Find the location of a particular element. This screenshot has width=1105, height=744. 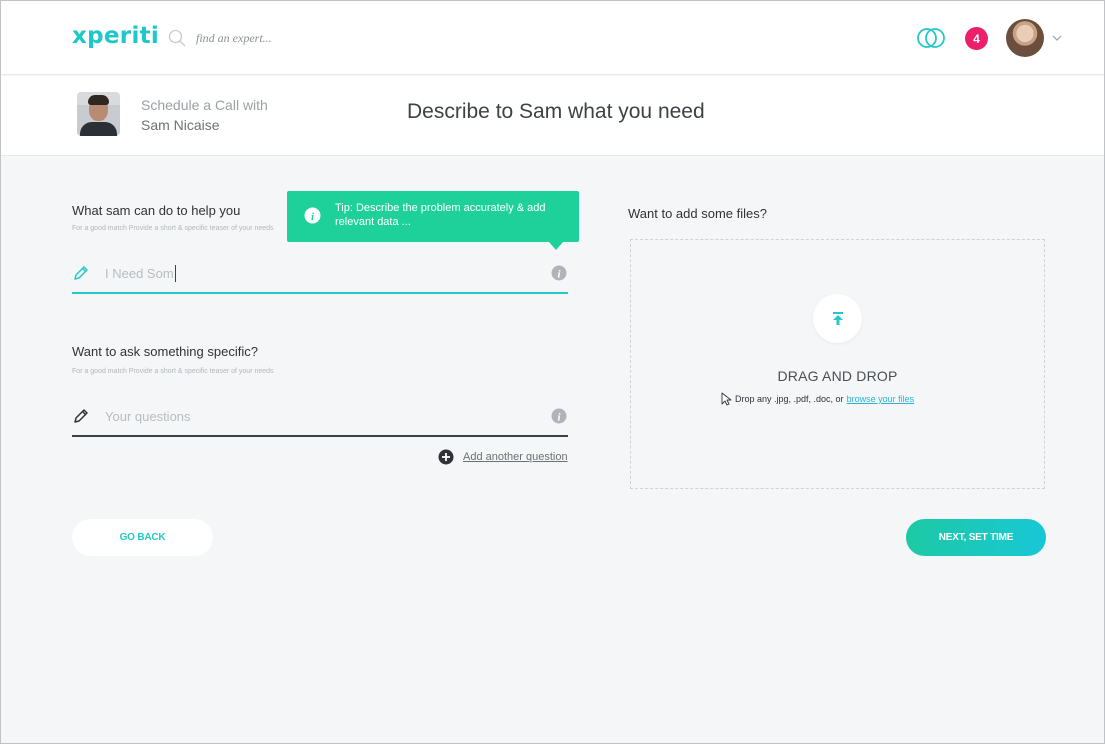

add-question-label: Add another question is located at coordinates (515, 457).